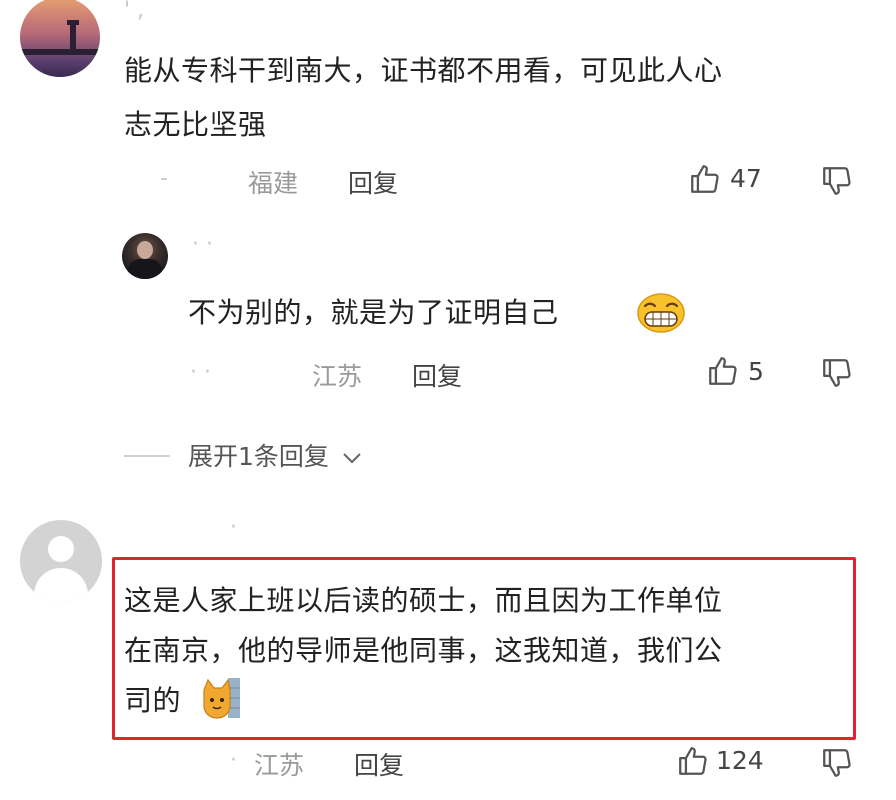 Image resolution: width=896 pixels, height=800 pixels. Describe the element at coordinates (200, 372) in the screenshot. I see `comment-time: · ·` at that location.